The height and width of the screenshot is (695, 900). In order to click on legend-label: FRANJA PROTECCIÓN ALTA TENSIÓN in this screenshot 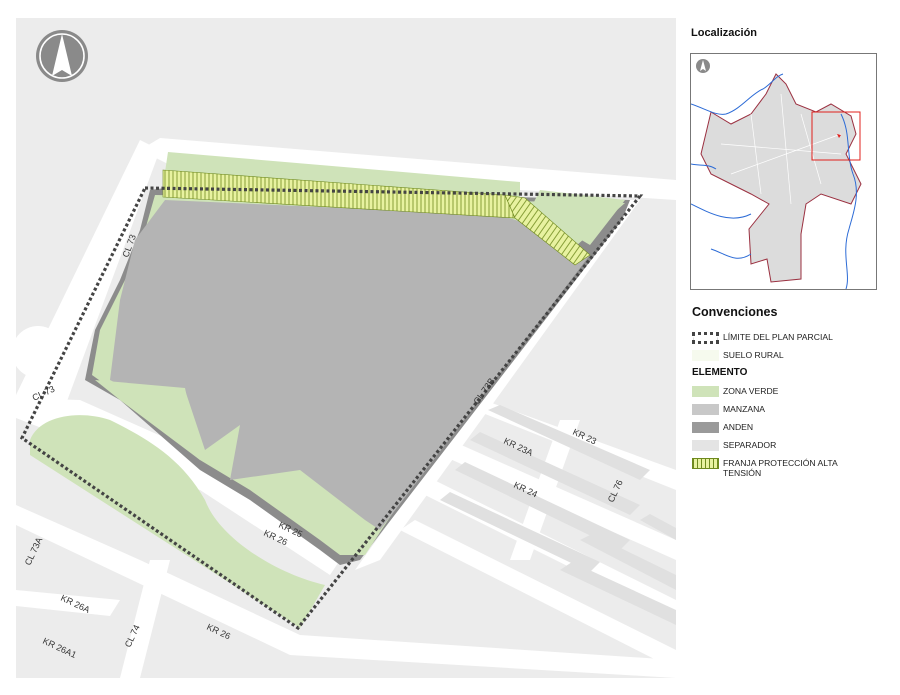, I will do `click(780, 468)`.